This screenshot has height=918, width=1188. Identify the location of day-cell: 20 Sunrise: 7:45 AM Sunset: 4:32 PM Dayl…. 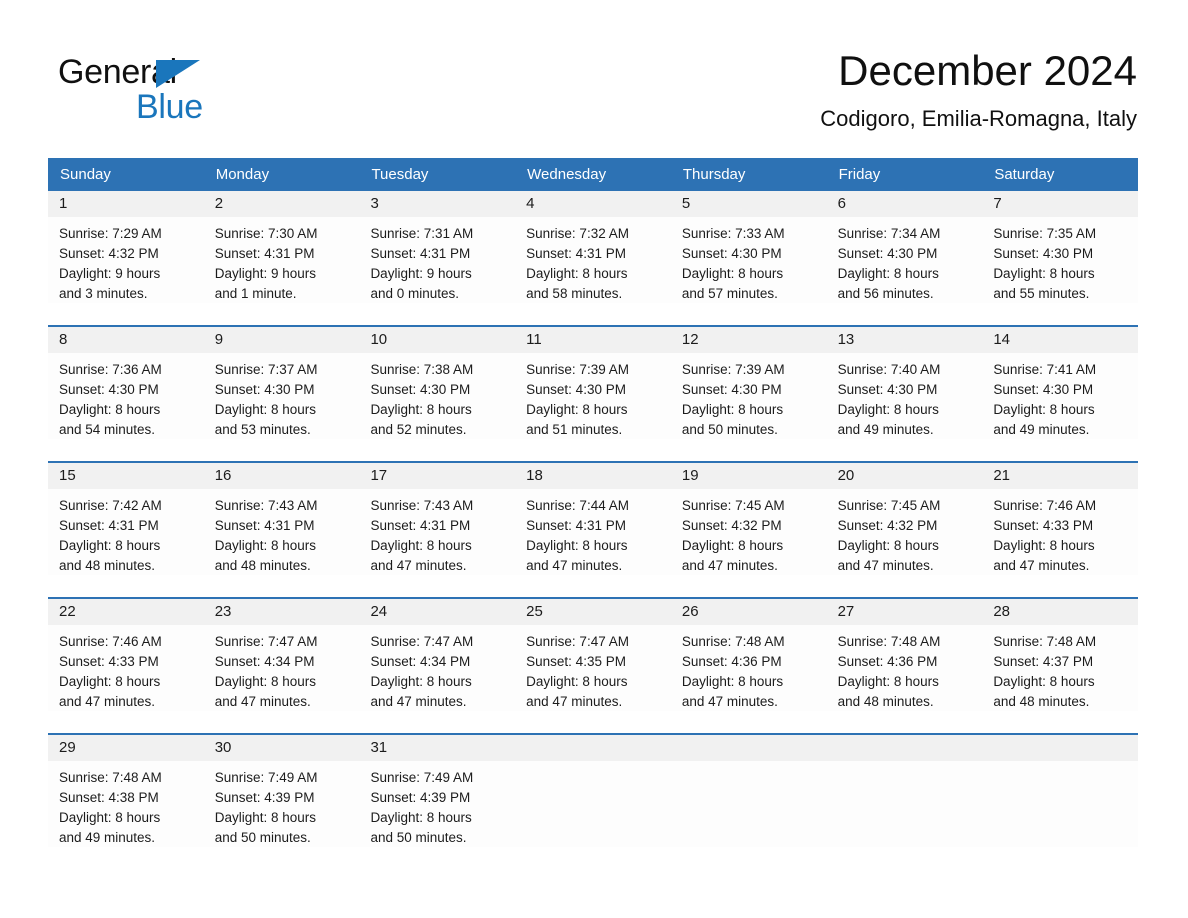
(904, 519).